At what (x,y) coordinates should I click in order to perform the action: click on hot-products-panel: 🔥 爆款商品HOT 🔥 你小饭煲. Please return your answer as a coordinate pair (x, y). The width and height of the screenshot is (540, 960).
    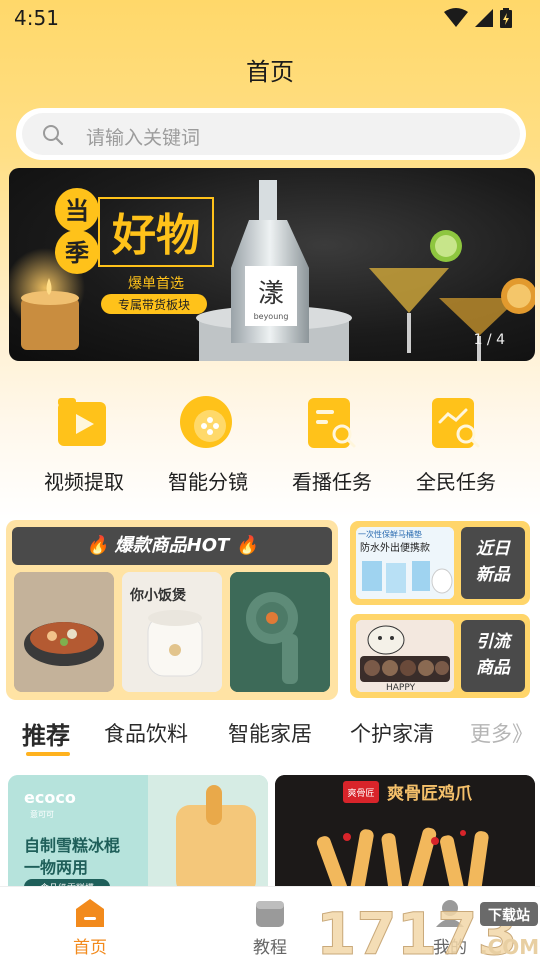
    Looking at the image, I should click on (172, 610).